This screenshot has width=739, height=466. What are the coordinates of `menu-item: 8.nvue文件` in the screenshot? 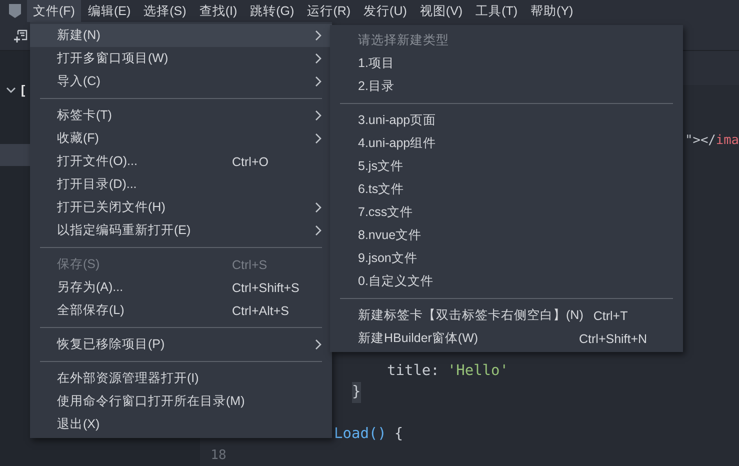 It's located at (506, 235).